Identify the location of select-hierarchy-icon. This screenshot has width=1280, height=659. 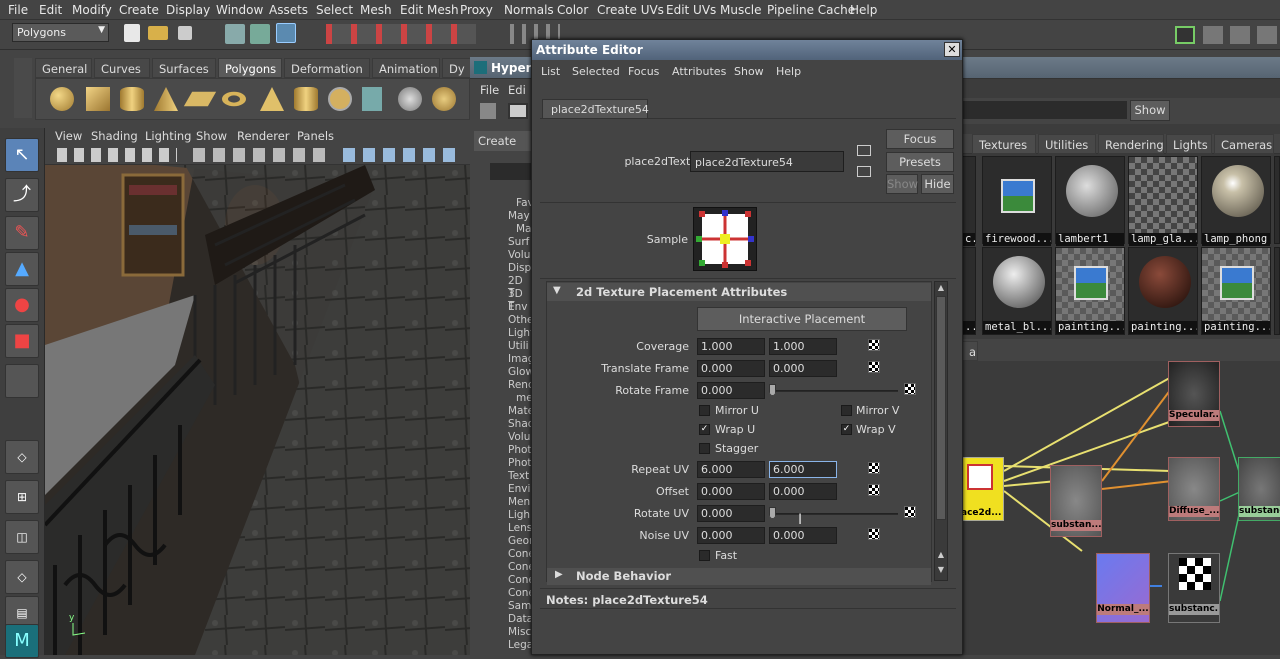
(235, 34).